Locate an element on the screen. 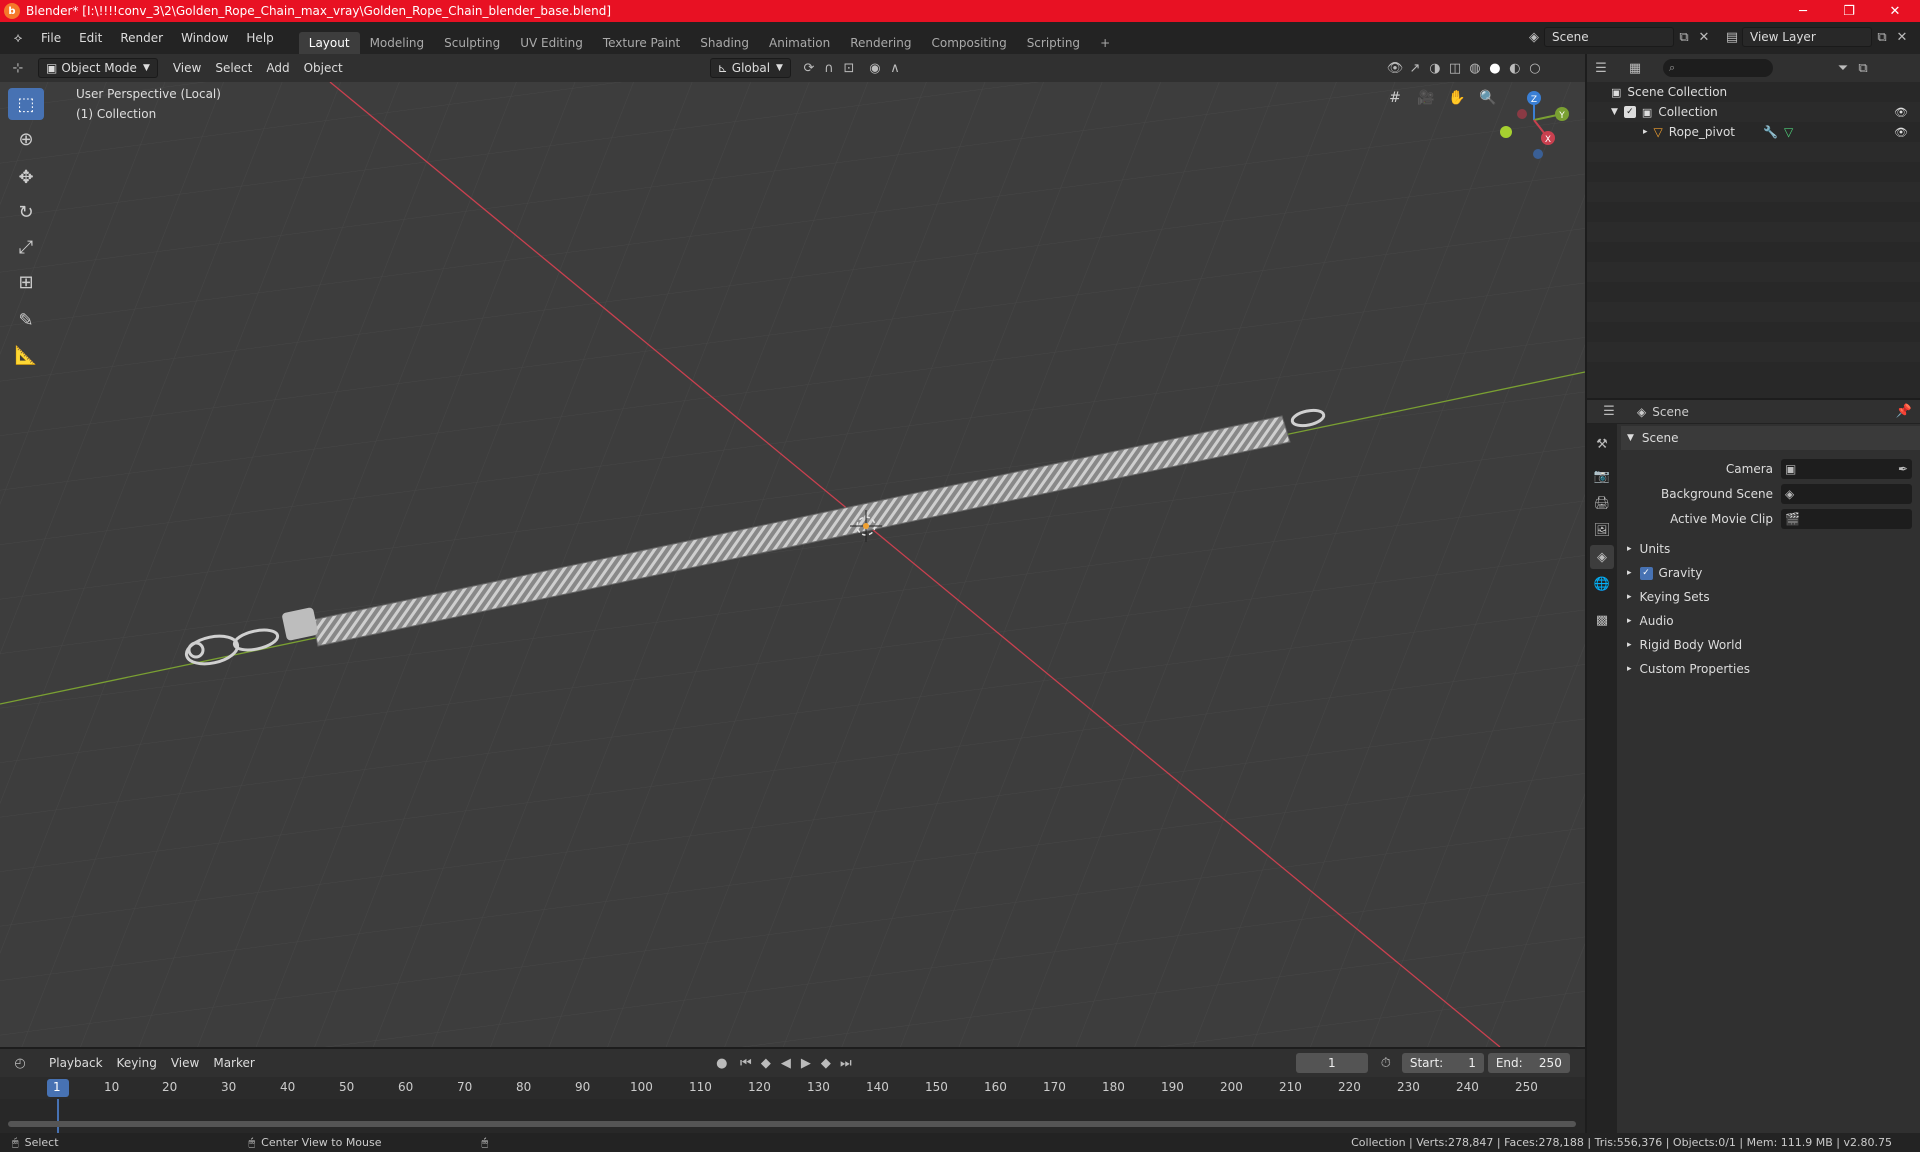 The width and height of the screenshot is (1920, 1152). move-tool-icon: ✥ is located at coordinates (26, 177).